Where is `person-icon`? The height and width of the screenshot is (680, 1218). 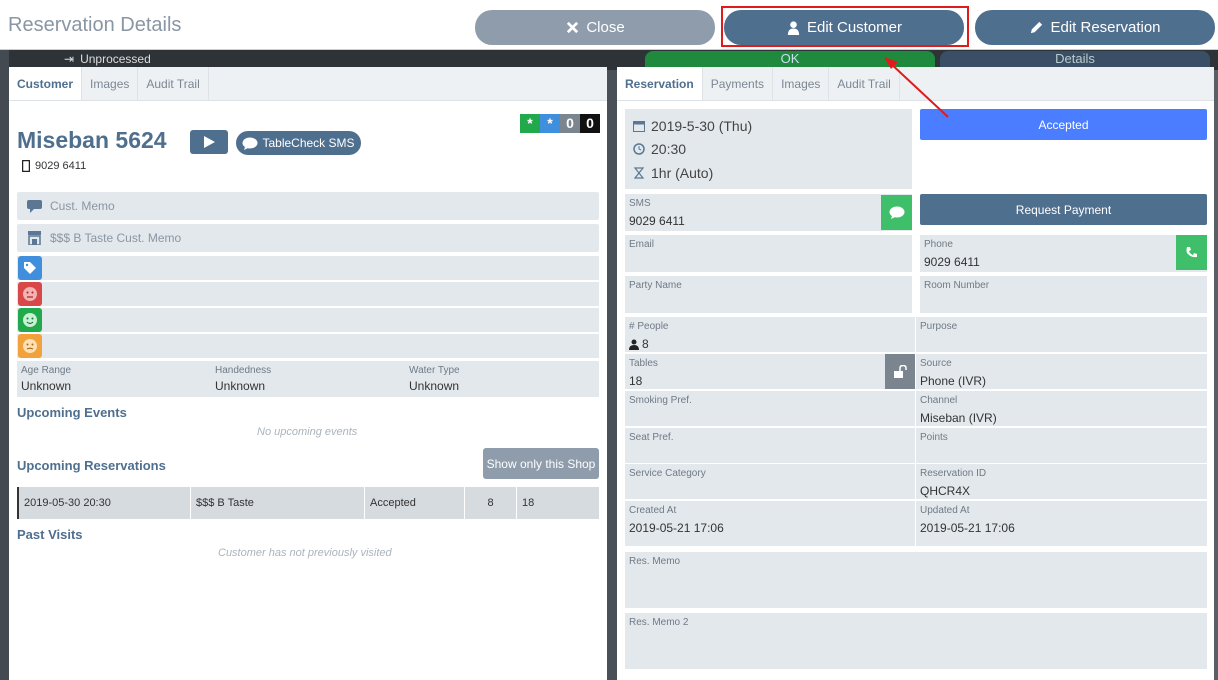 person-icon is located at coordinates (634, 344).